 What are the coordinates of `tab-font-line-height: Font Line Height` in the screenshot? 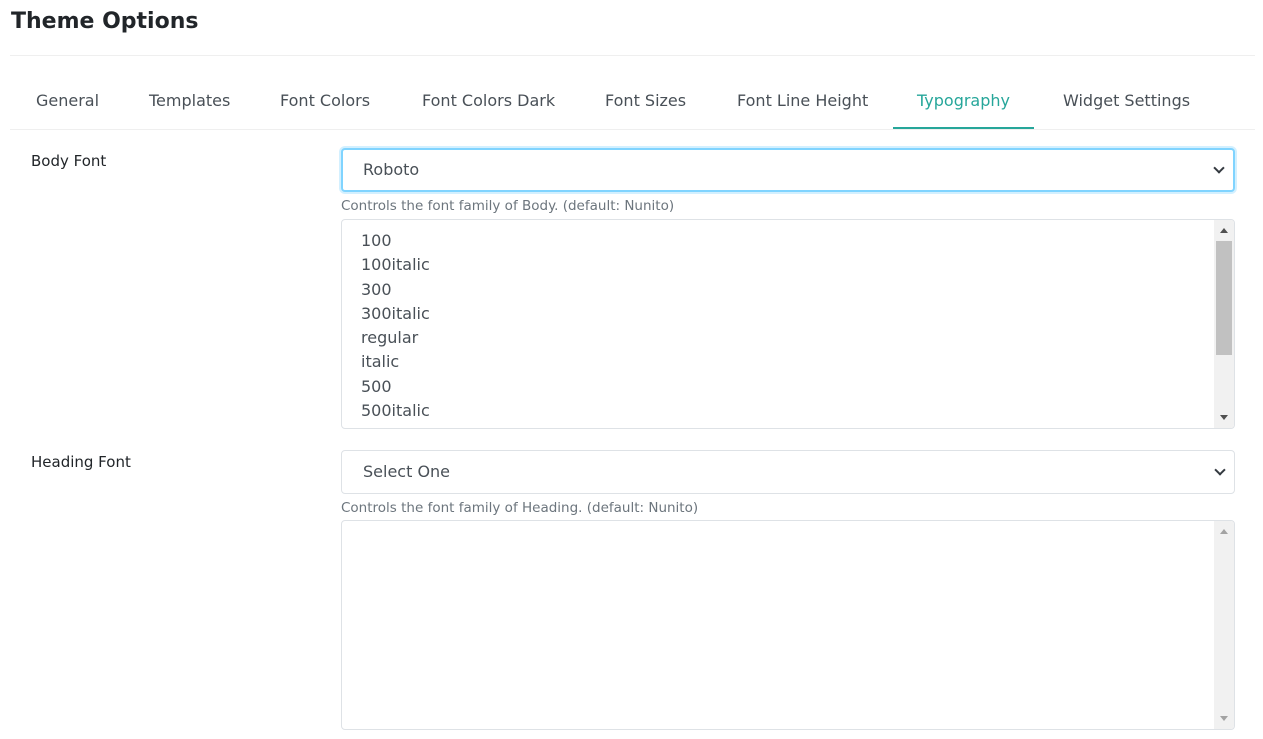 It's located at (802, 101).